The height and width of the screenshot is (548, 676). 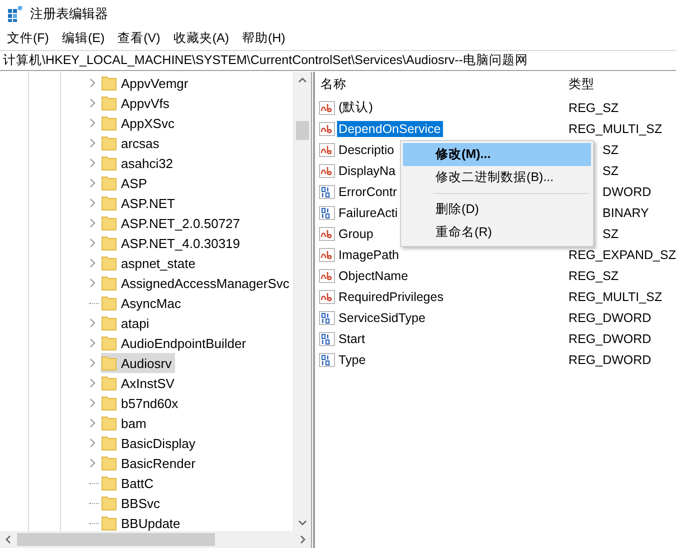 What do you see at coordinates (139, 203) in the screenshot?
I see `tree-item: ASP.NET` at bounding box center [139, 203].